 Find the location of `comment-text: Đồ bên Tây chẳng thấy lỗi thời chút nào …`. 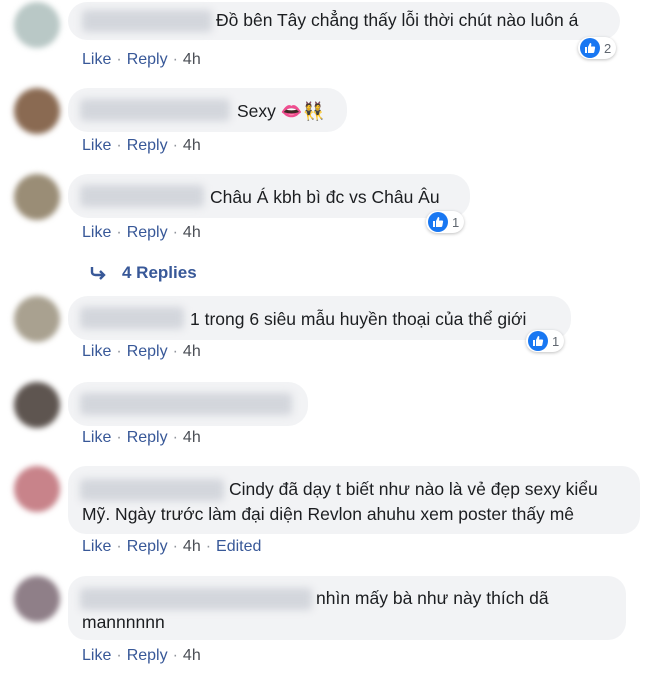

comment-text: Đồ bên Tây chẳng thấy lỗi thời chút nào … is located at coordinates (397, 20).